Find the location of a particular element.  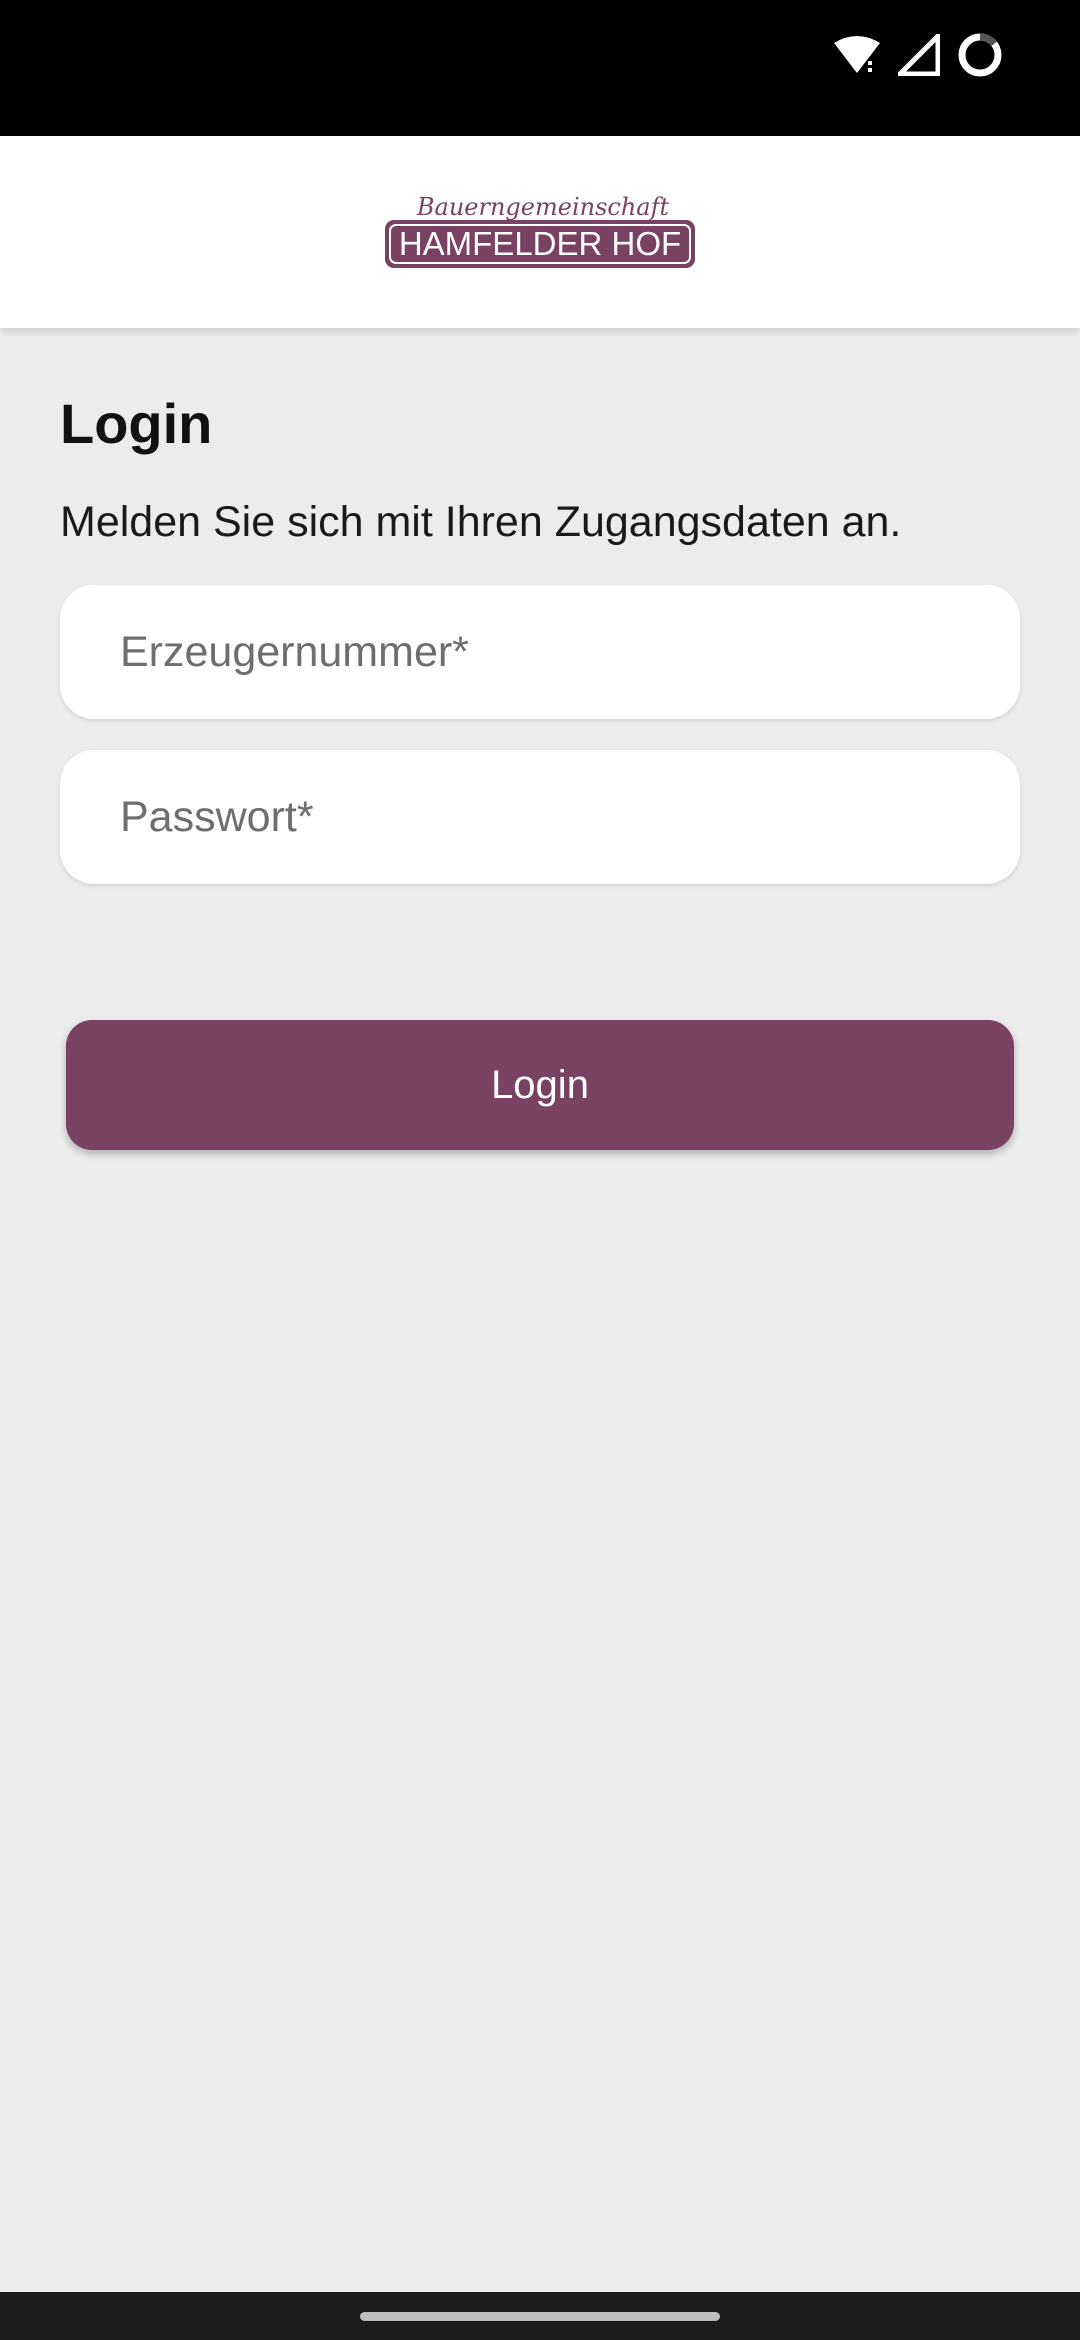

home-indicator is located at coordinates (540, 2316).